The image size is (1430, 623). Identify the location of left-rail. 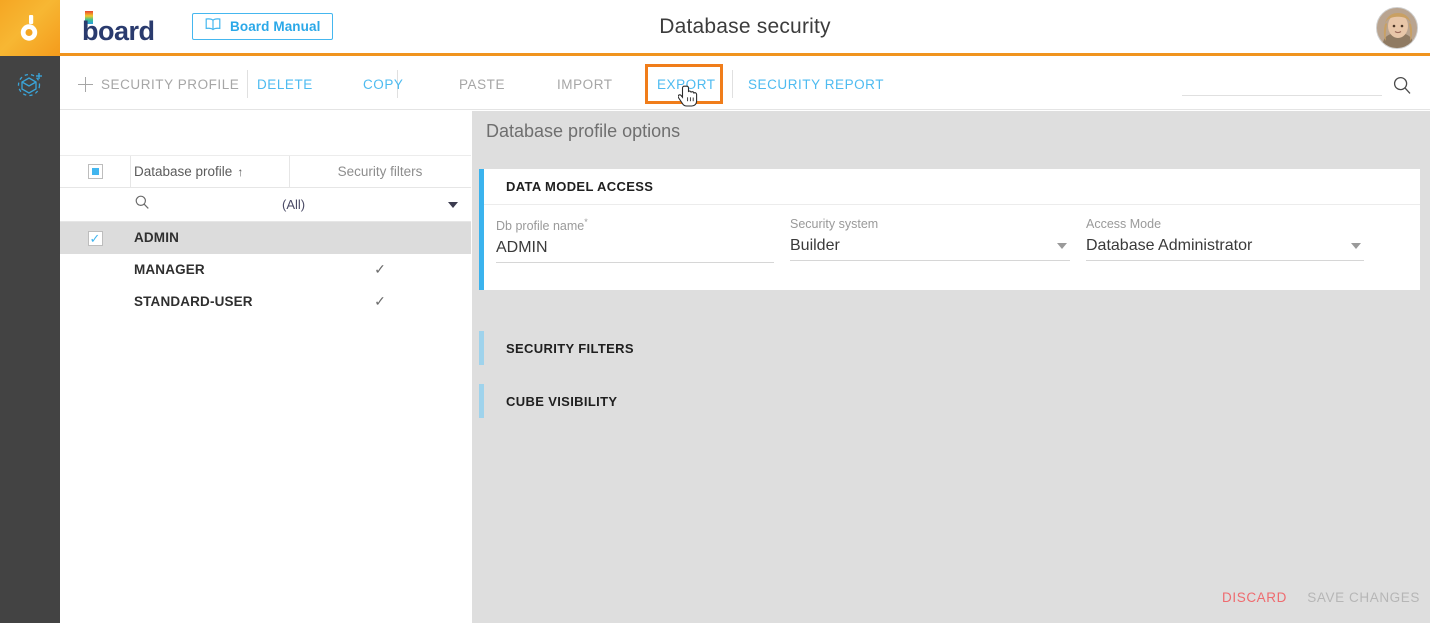
(30, 311).